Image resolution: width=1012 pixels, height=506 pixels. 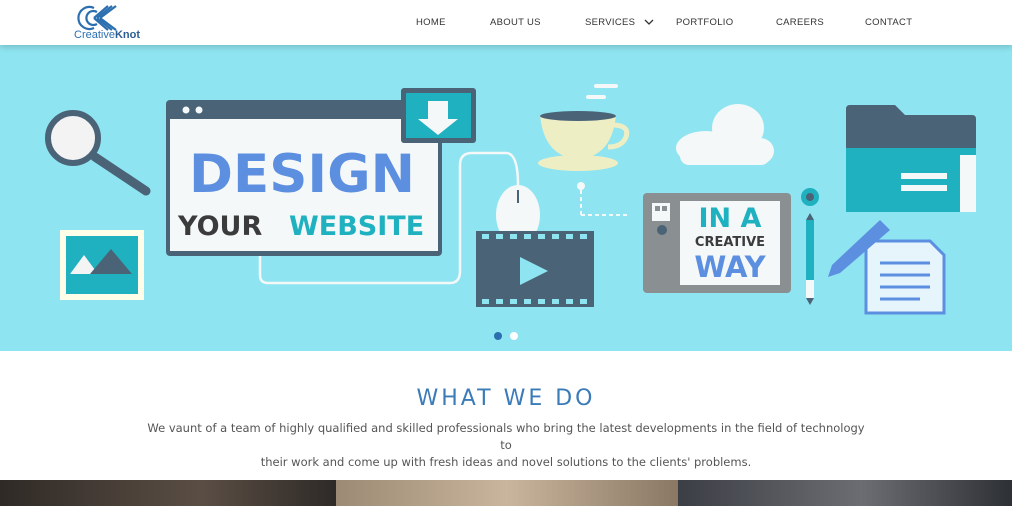 What do you see at coordinates (584, 150) in the screenshot?
I see `coffee-cup-icon` at bounding box center [584, 150].